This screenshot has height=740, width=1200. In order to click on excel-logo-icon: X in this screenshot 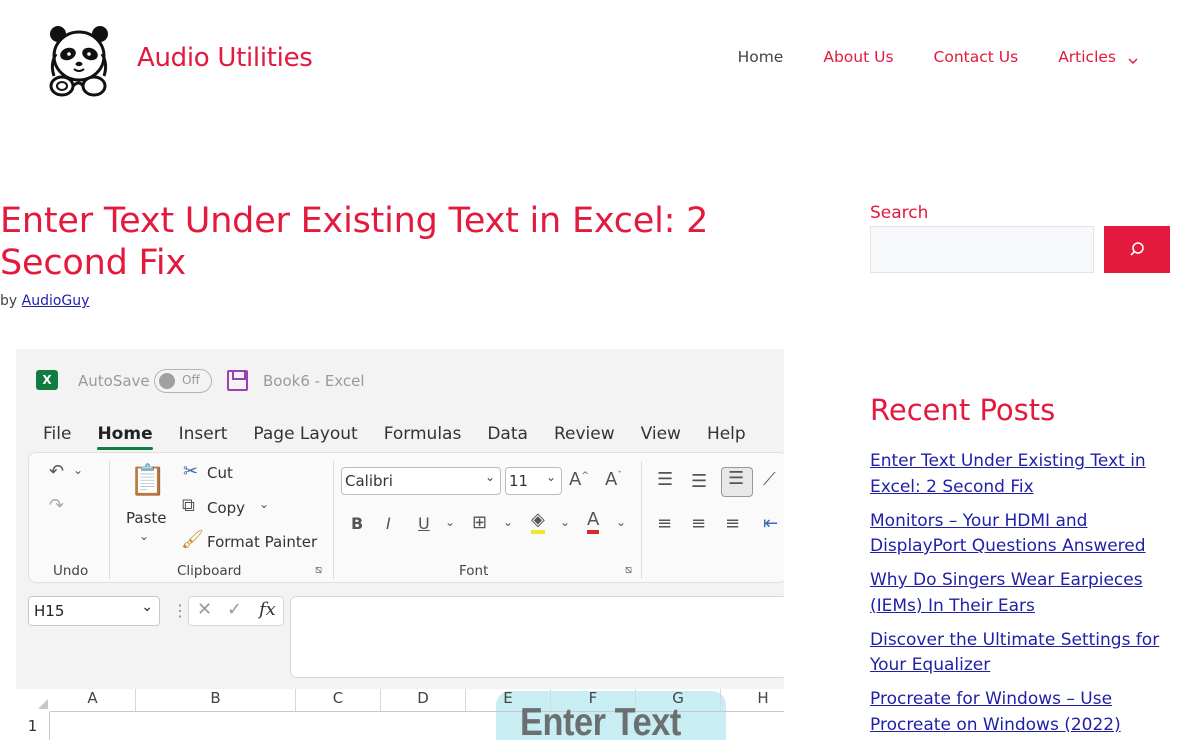, I will do `click(47, 380)`.